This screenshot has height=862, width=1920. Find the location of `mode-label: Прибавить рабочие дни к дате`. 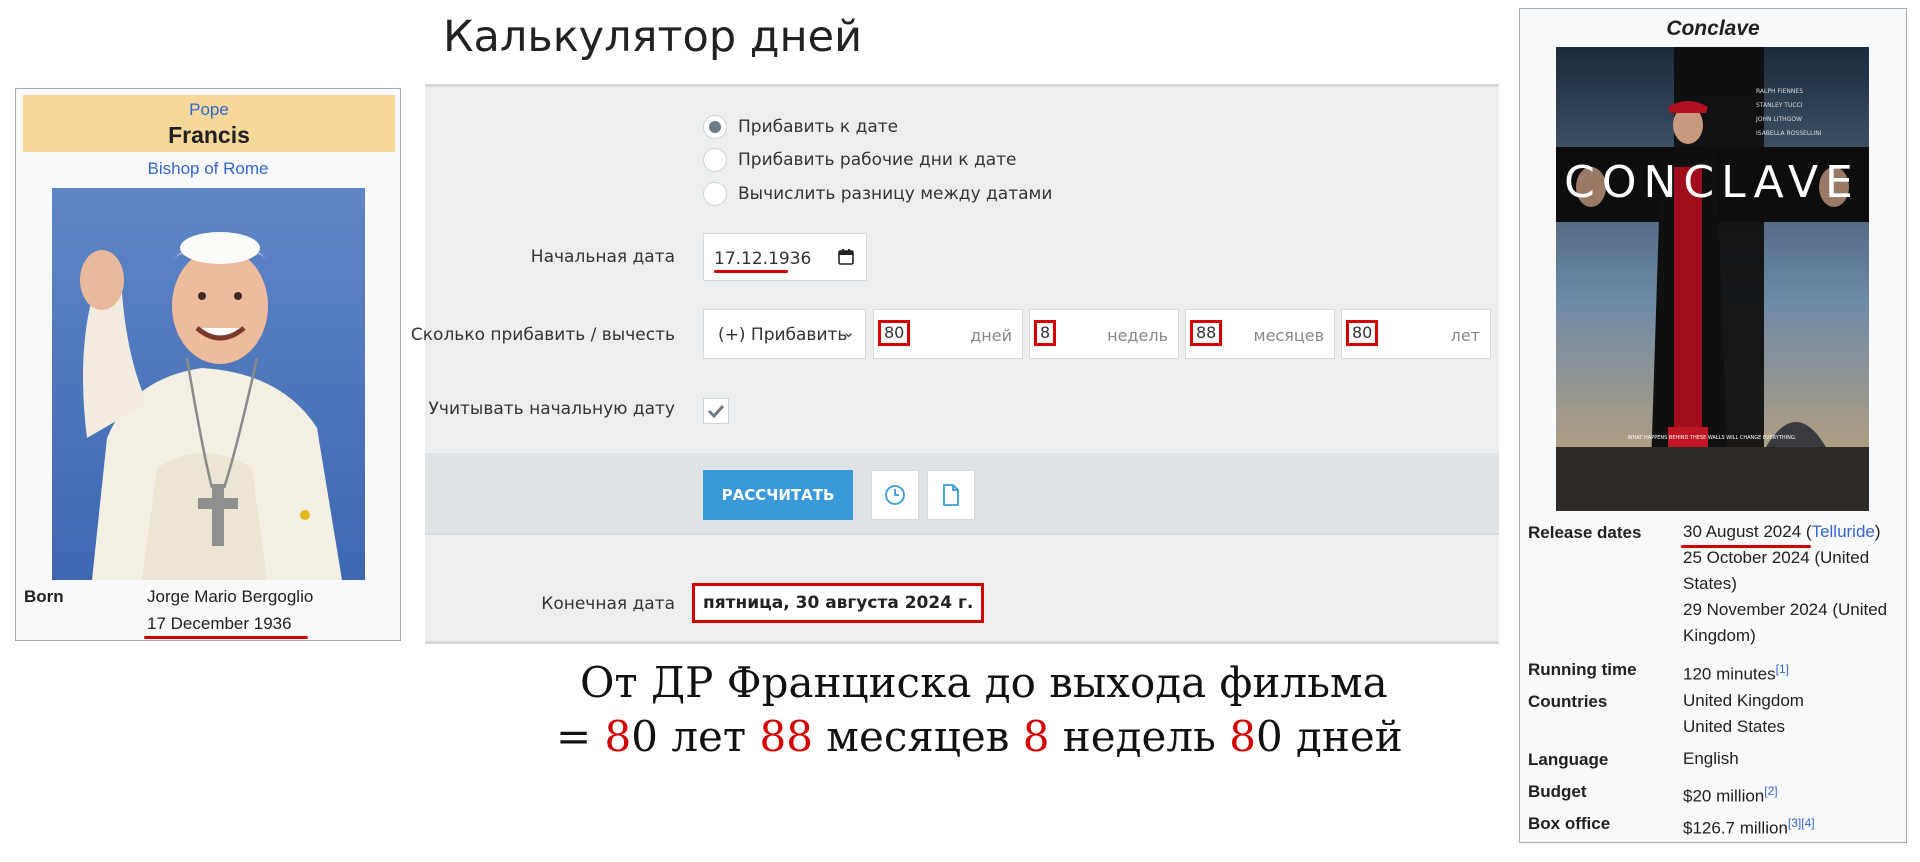

mode-label: Прибавить рабочие дни к дате is located at coordinates (877, 160).